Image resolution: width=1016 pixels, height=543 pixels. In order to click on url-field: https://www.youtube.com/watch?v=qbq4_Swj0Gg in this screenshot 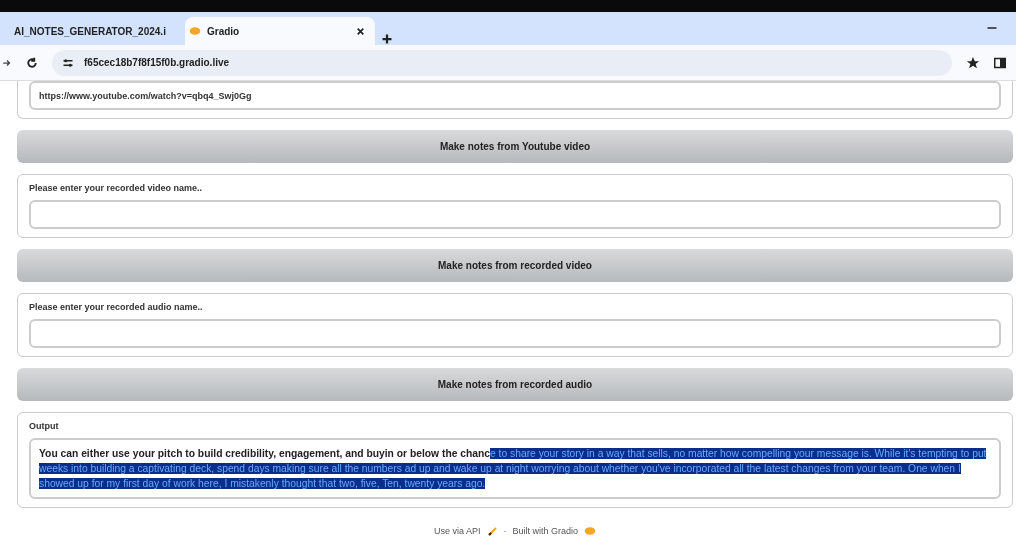, I will do `click(515, 95)`.